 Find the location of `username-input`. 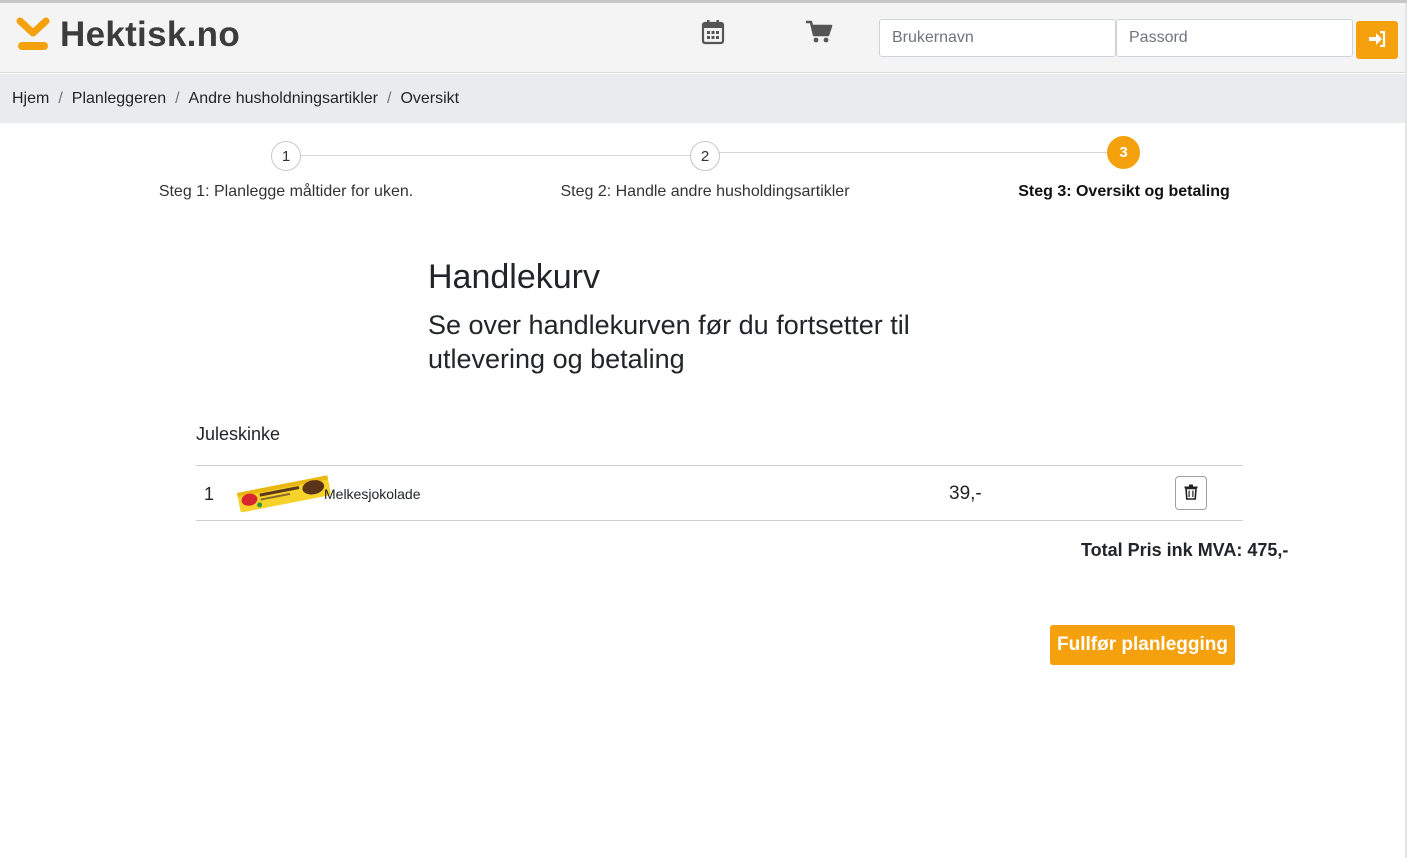

username-input is located at coordinates (997, 38).